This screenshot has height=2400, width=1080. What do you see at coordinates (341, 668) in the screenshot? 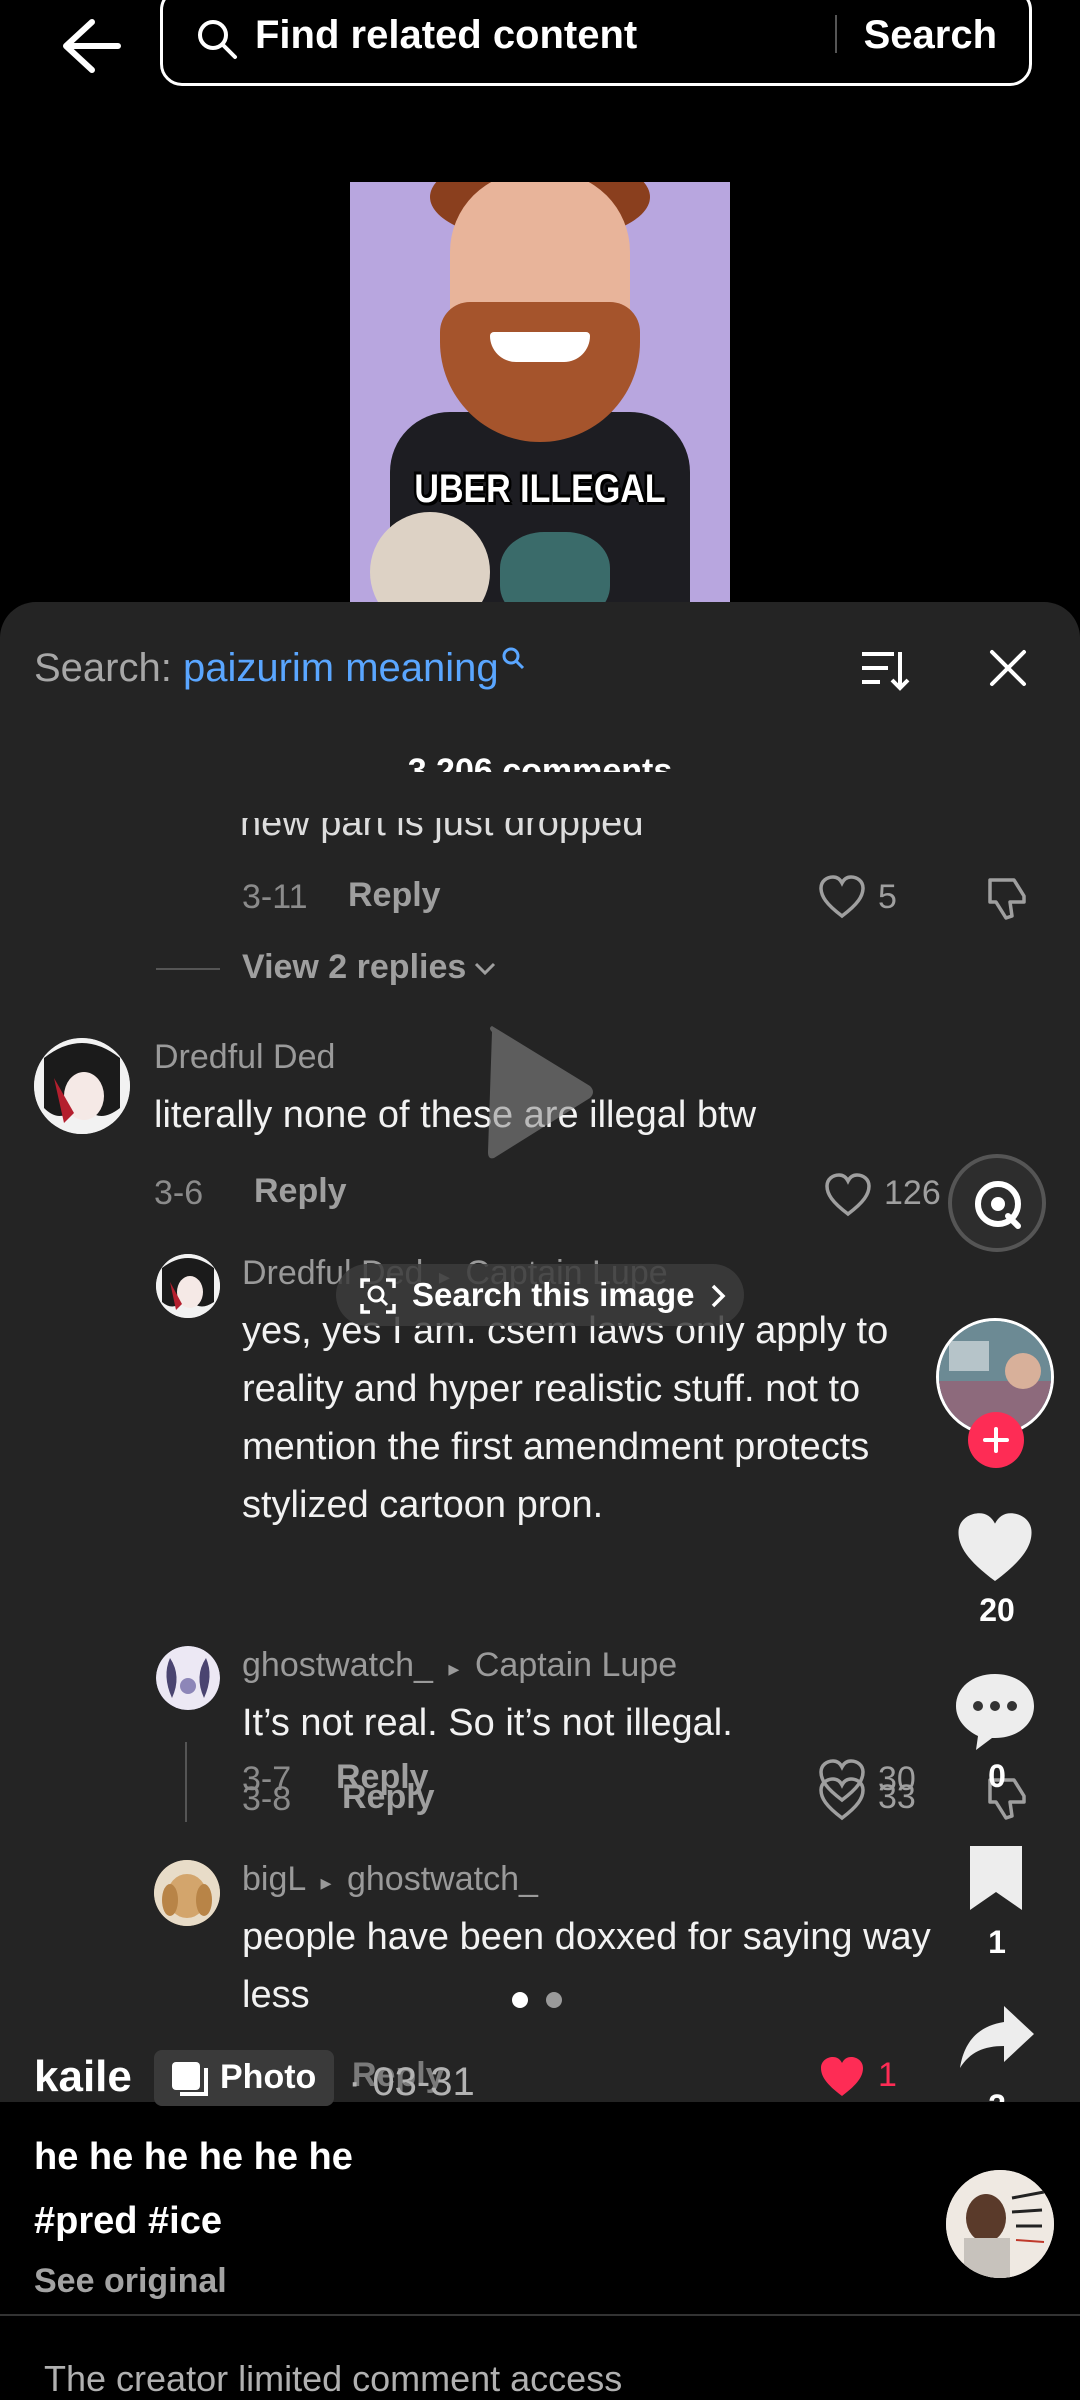
I see `search-term-link: paizurim meaning` at bounding box center [341, 668].